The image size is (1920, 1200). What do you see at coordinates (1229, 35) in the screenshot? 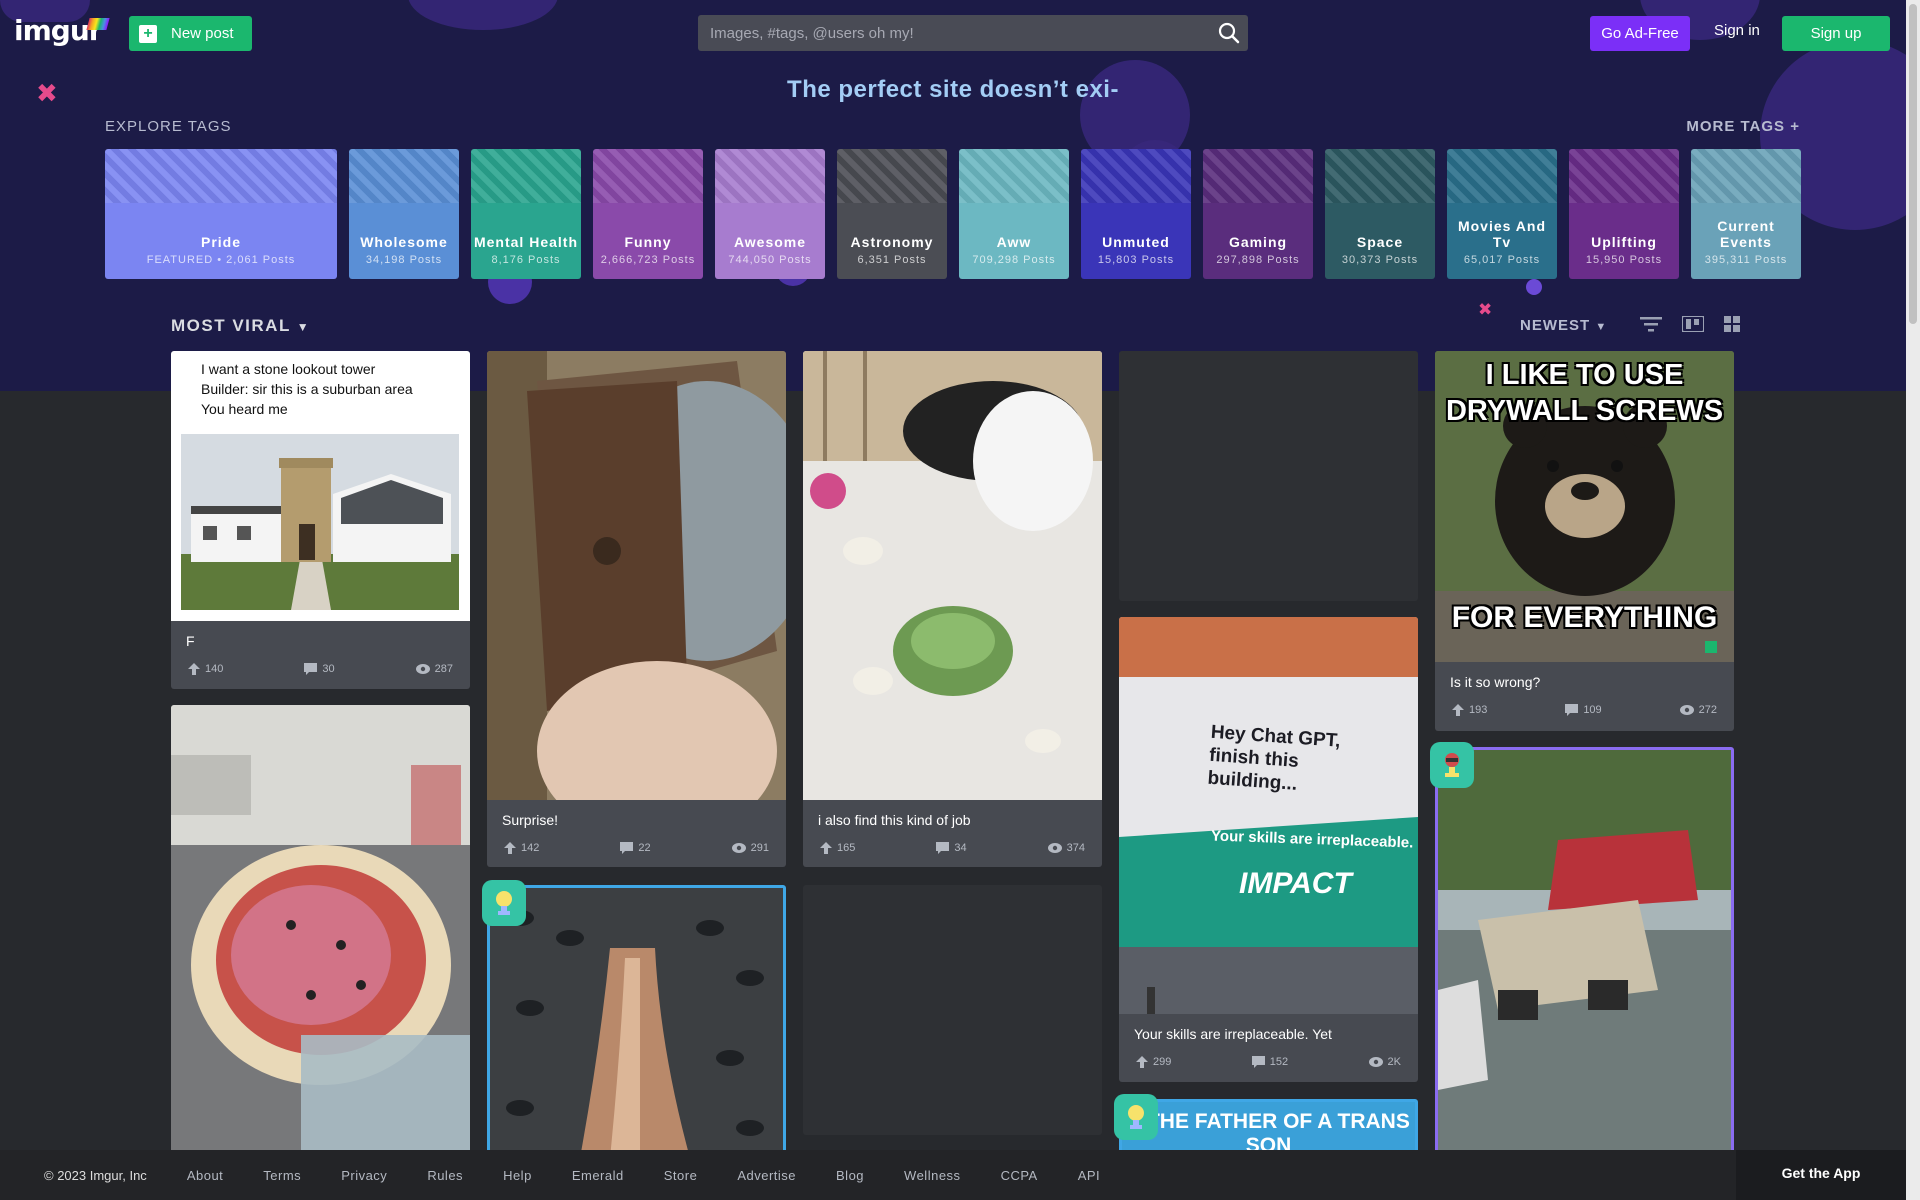
I see `search-icon` at bounding box center [1229, 35].